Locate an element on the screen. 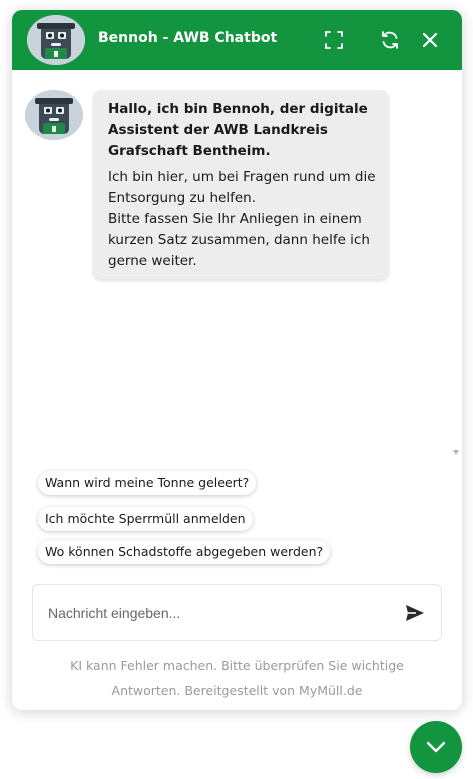 This screenshot has width=473, height=779. message-input is located at coordinates (218, 613).